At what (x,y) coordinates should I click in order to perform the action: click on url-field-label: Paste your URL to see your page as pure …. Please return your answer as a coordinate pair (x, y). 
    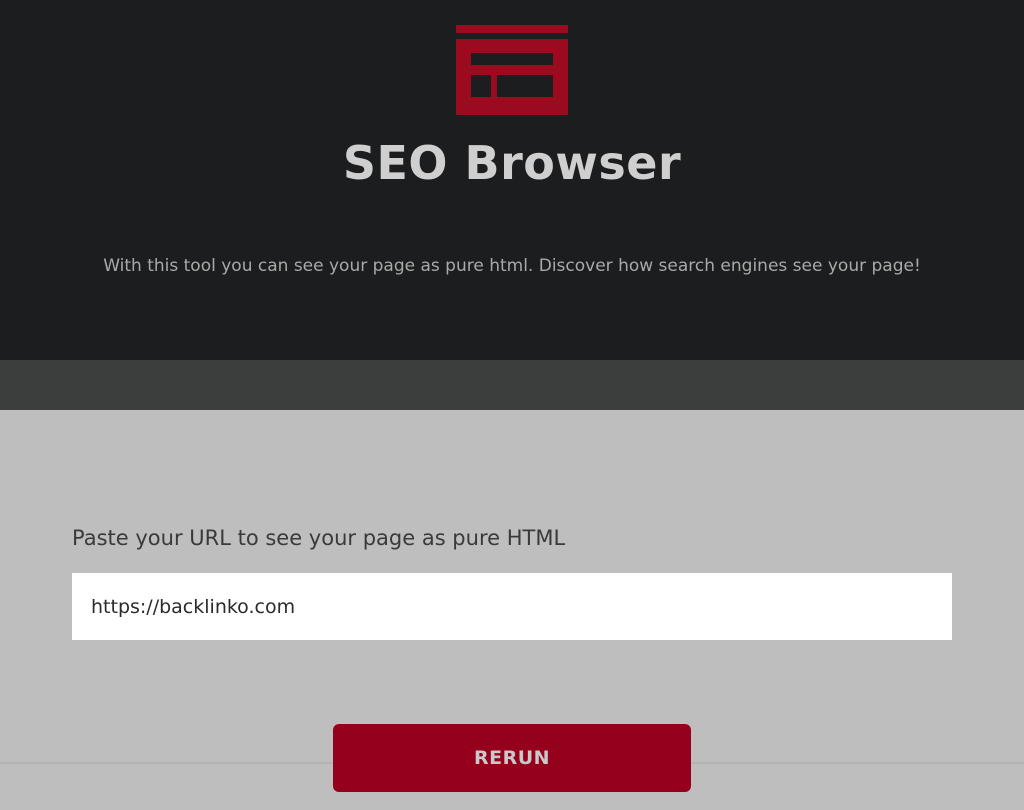
    Looking at the image, I should click on (319, 538).